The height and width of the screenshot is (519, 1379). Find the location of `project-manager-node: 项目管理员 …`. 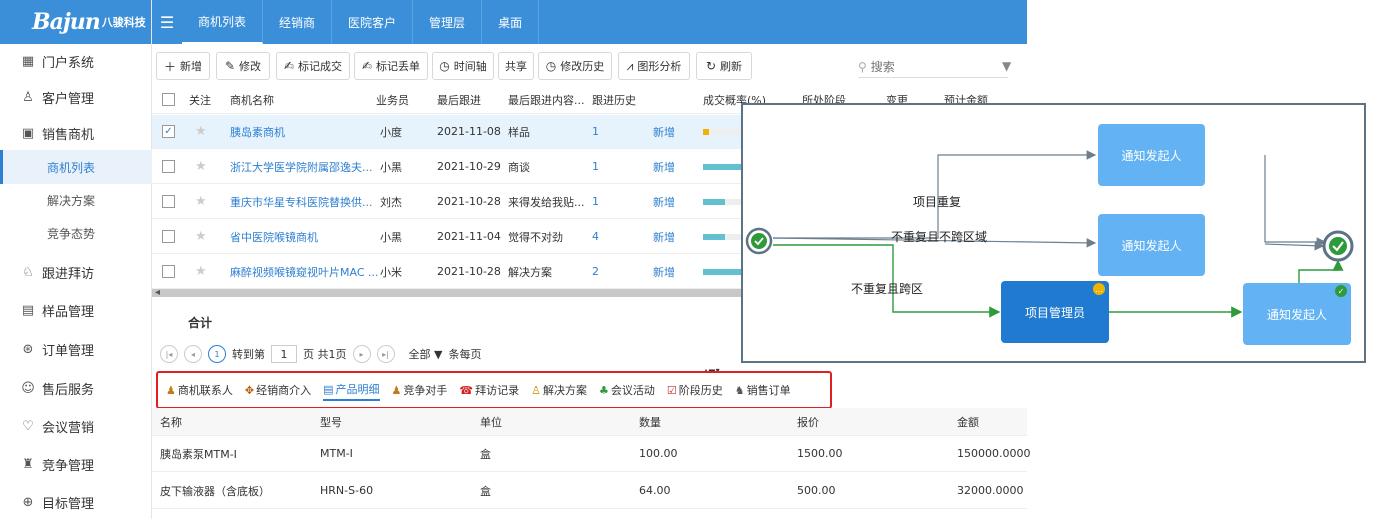

project-manager-node: 项目管理员 … is located at coordinates (1055, 312).